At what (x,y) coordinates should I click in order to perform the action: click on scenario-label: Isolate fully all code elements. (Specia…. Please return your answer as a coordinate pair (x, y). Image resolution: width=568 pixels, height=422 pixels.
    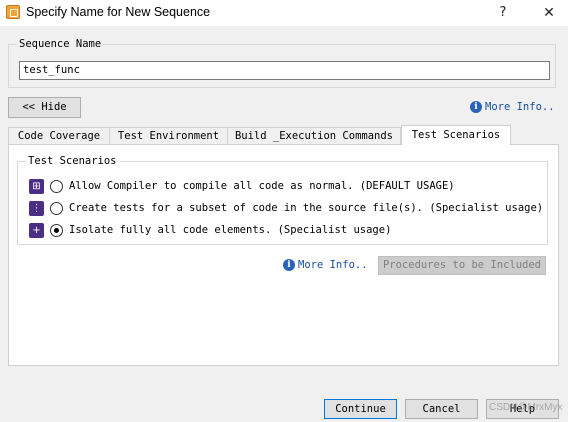
    Looking at the image, I should click on (230, 230).